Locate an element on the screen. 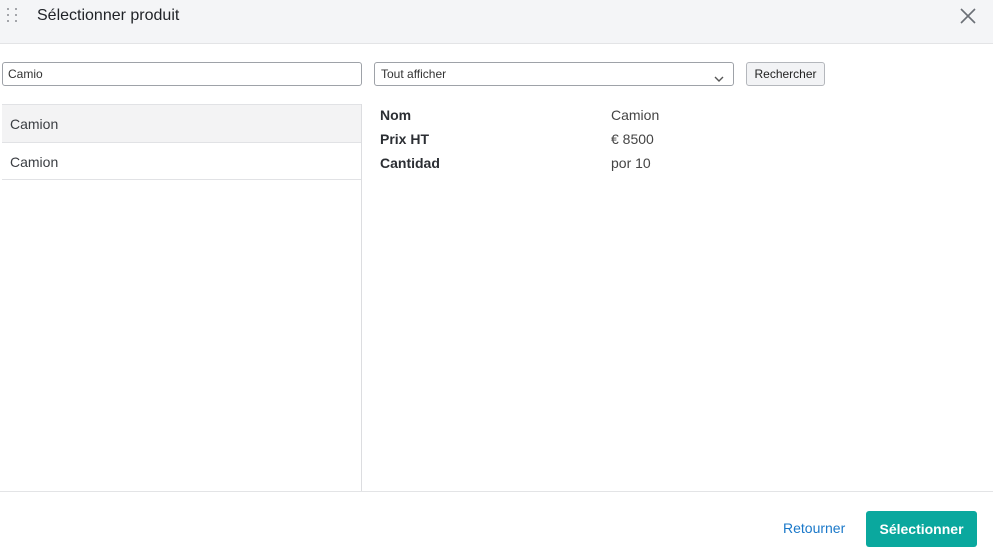 This screenshot has height=556, width=993. detail-row: Cantidad por 10 is located at coordinates (680, 166).